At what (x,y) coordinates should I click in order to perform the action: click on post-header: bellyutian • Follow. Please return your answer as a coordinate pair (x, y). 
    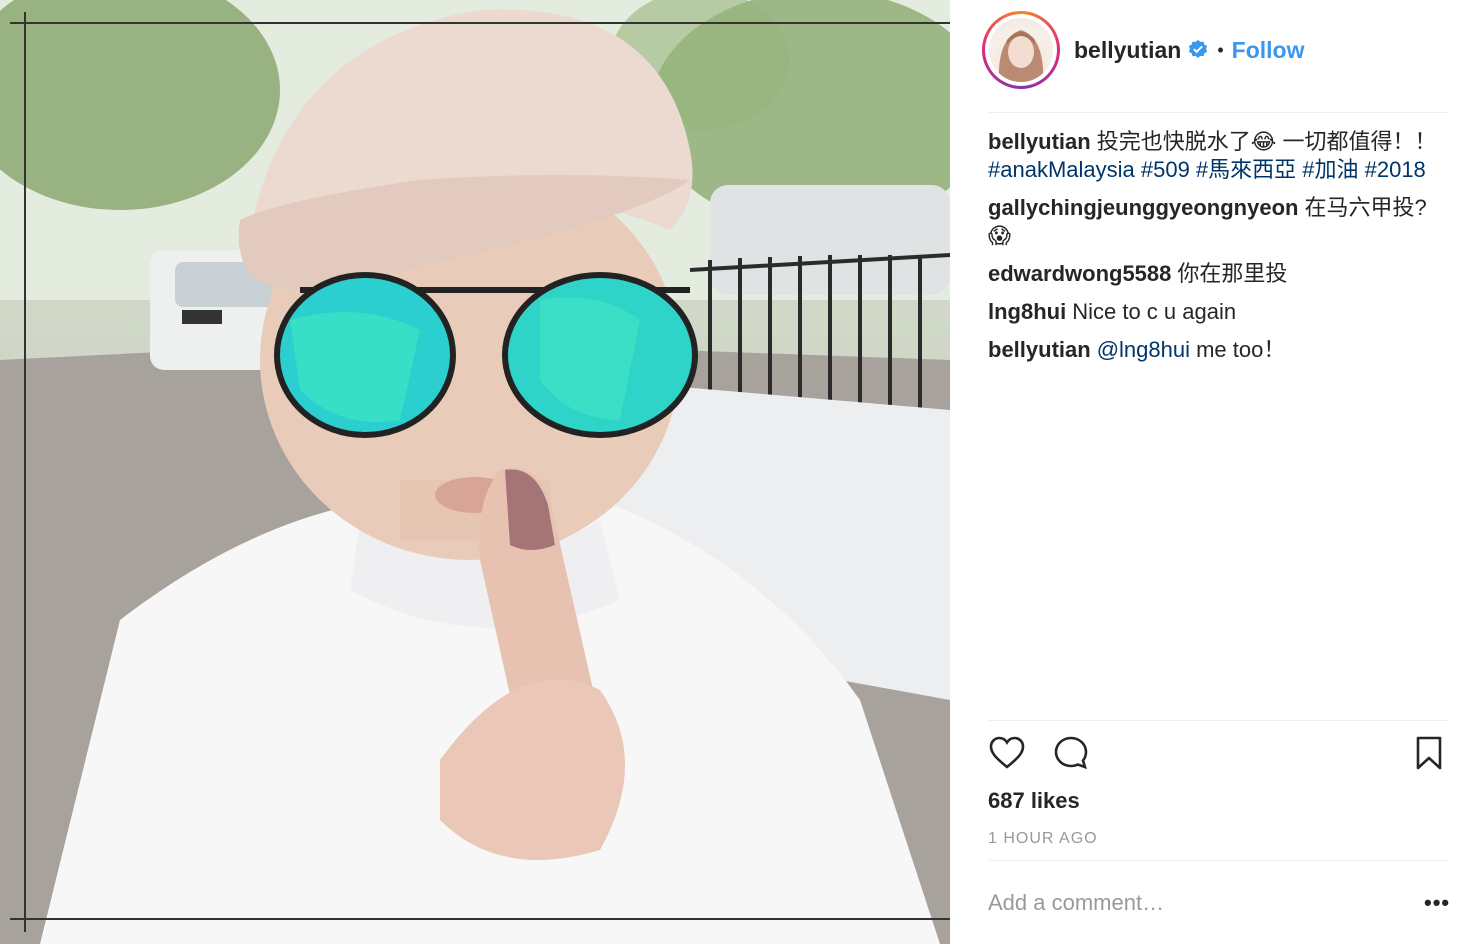
    Looking at the image, I should click on (1217, 50).